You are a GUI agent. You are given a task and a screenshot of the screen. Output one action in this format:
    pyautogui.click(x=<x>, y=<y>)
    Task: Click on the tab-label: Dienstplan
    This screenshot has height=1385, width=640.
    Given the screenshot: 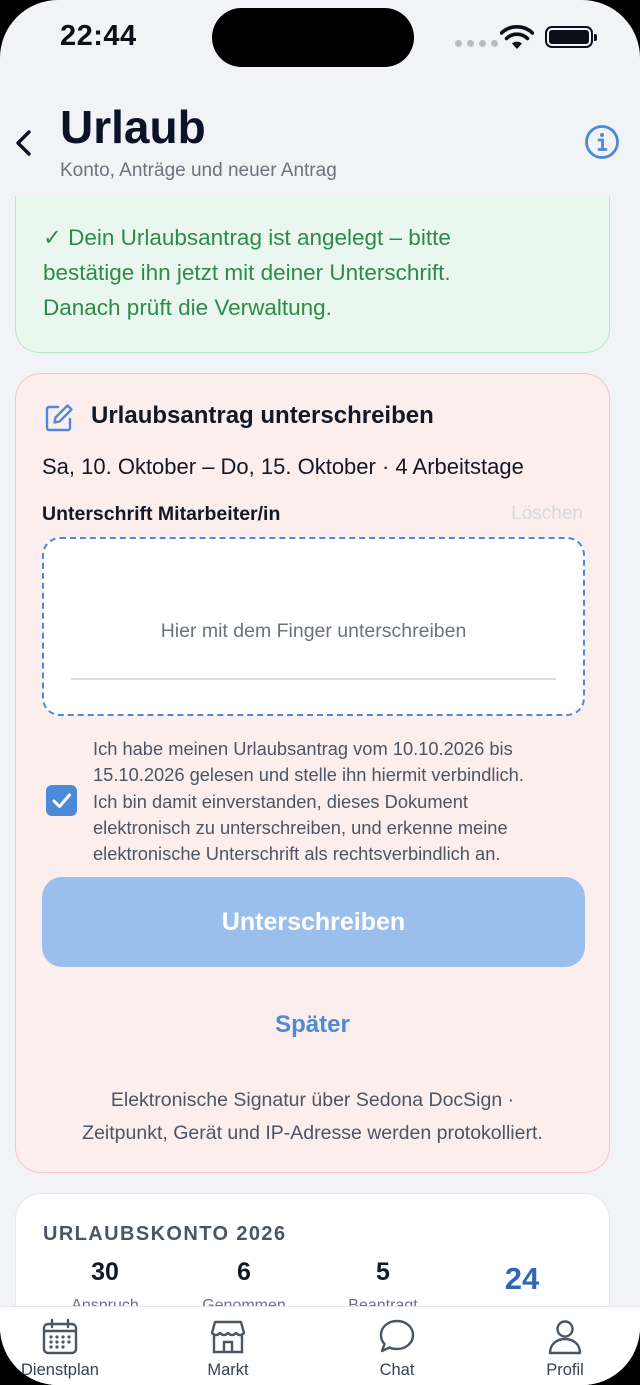 What is the action you would take?
    pyautogui.click(x=60, y=1370)
    